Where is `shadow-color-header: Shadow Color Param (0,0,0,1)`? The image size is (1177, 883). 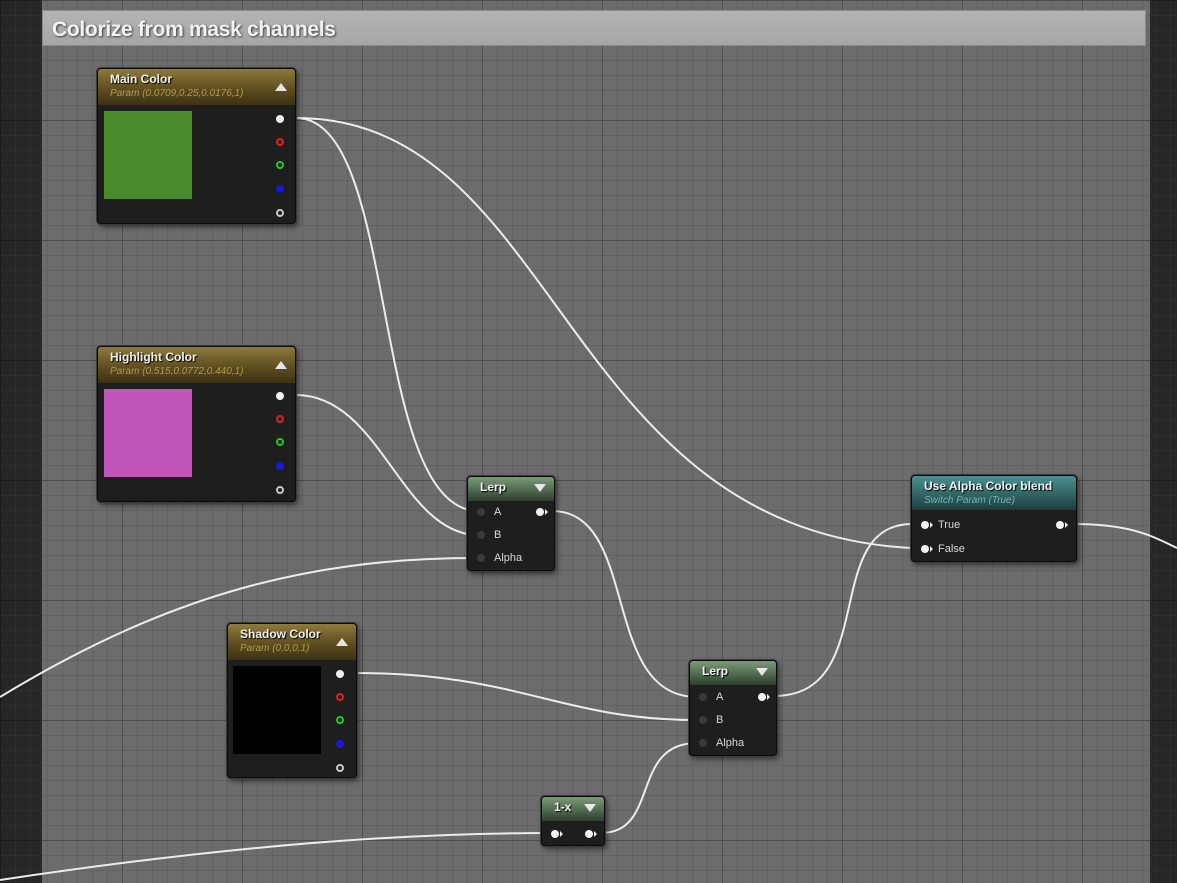
shadow-color-header: Shadow Color Param (0,0,0,1) is located at coordinates (292, 642).